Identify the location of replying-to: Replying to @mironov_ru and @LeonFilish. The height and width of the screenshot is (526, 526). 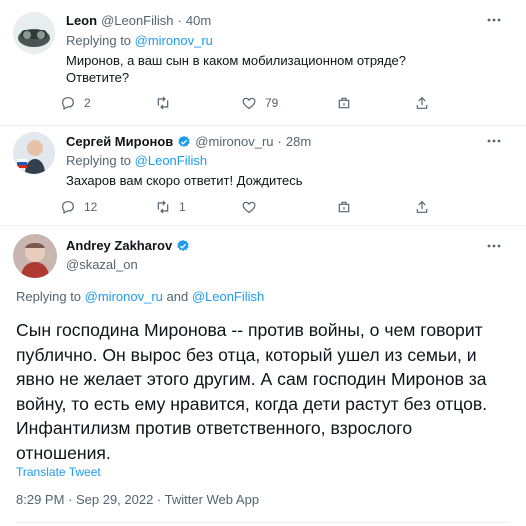
(140, 296).